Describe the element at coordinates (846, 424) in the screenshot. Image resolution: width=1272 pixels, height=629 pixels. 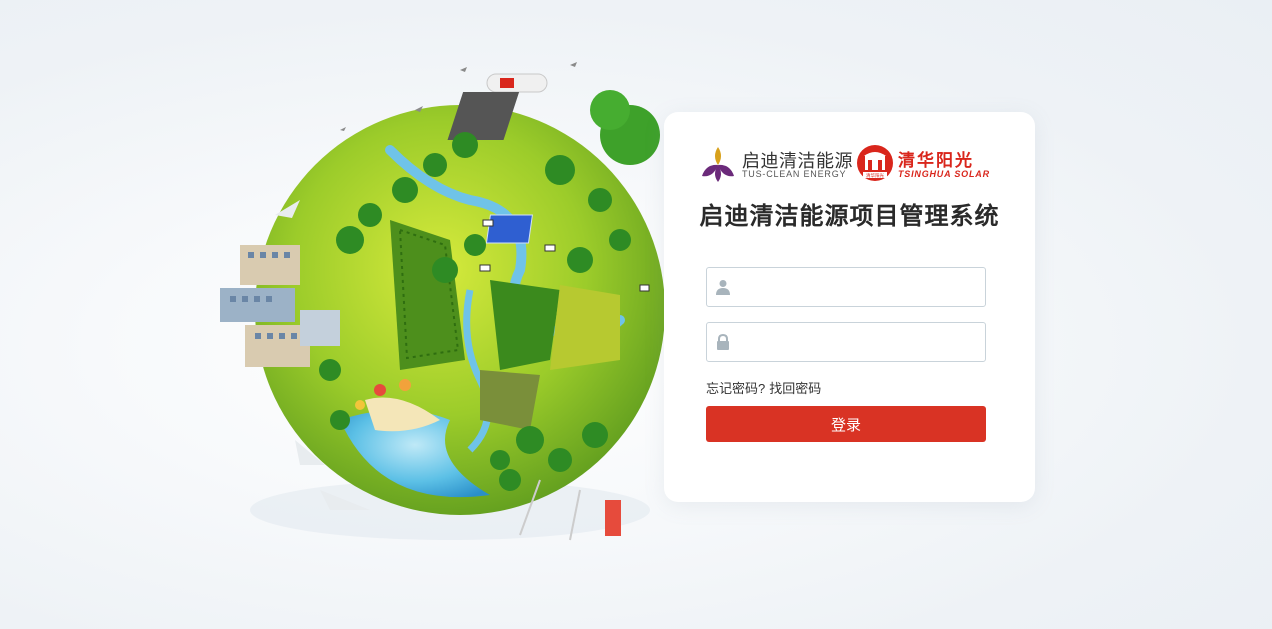
I see `login-button: 登录` at that location.